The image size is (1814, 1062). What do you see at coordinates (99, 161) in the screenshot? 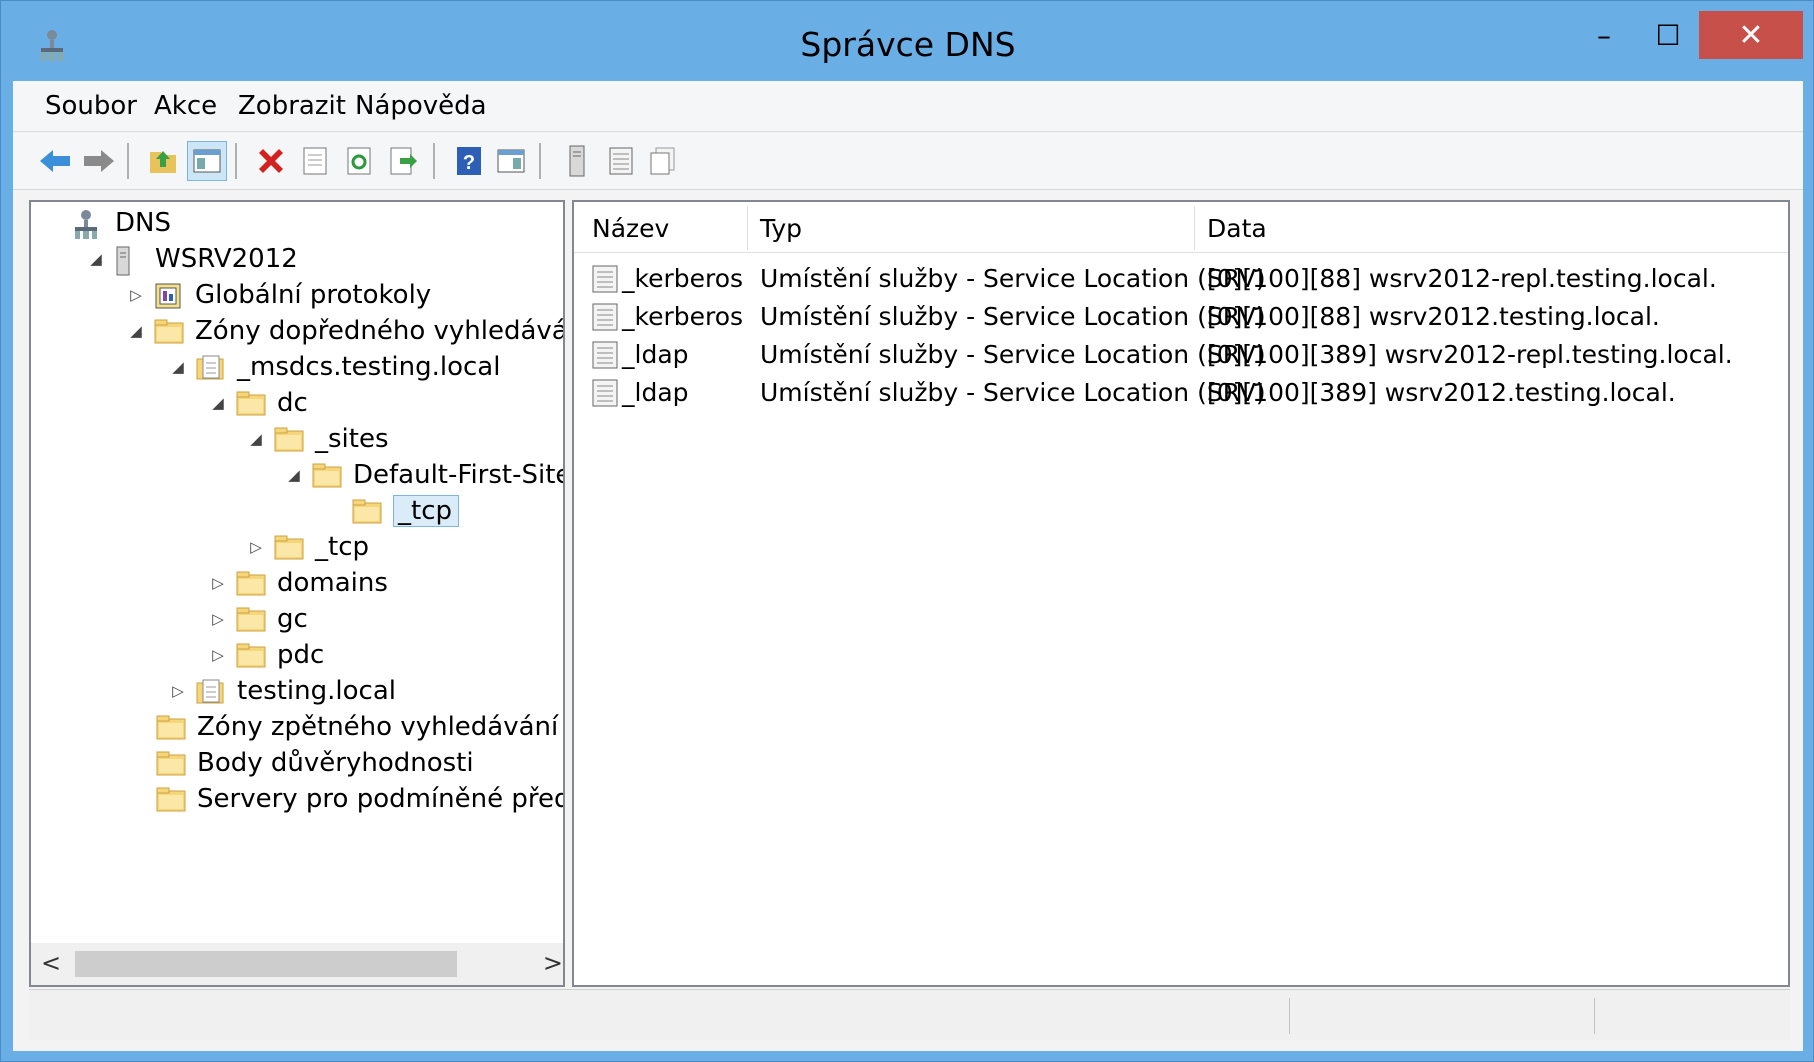
I see `forward-button` at bounding box center [99, 161].